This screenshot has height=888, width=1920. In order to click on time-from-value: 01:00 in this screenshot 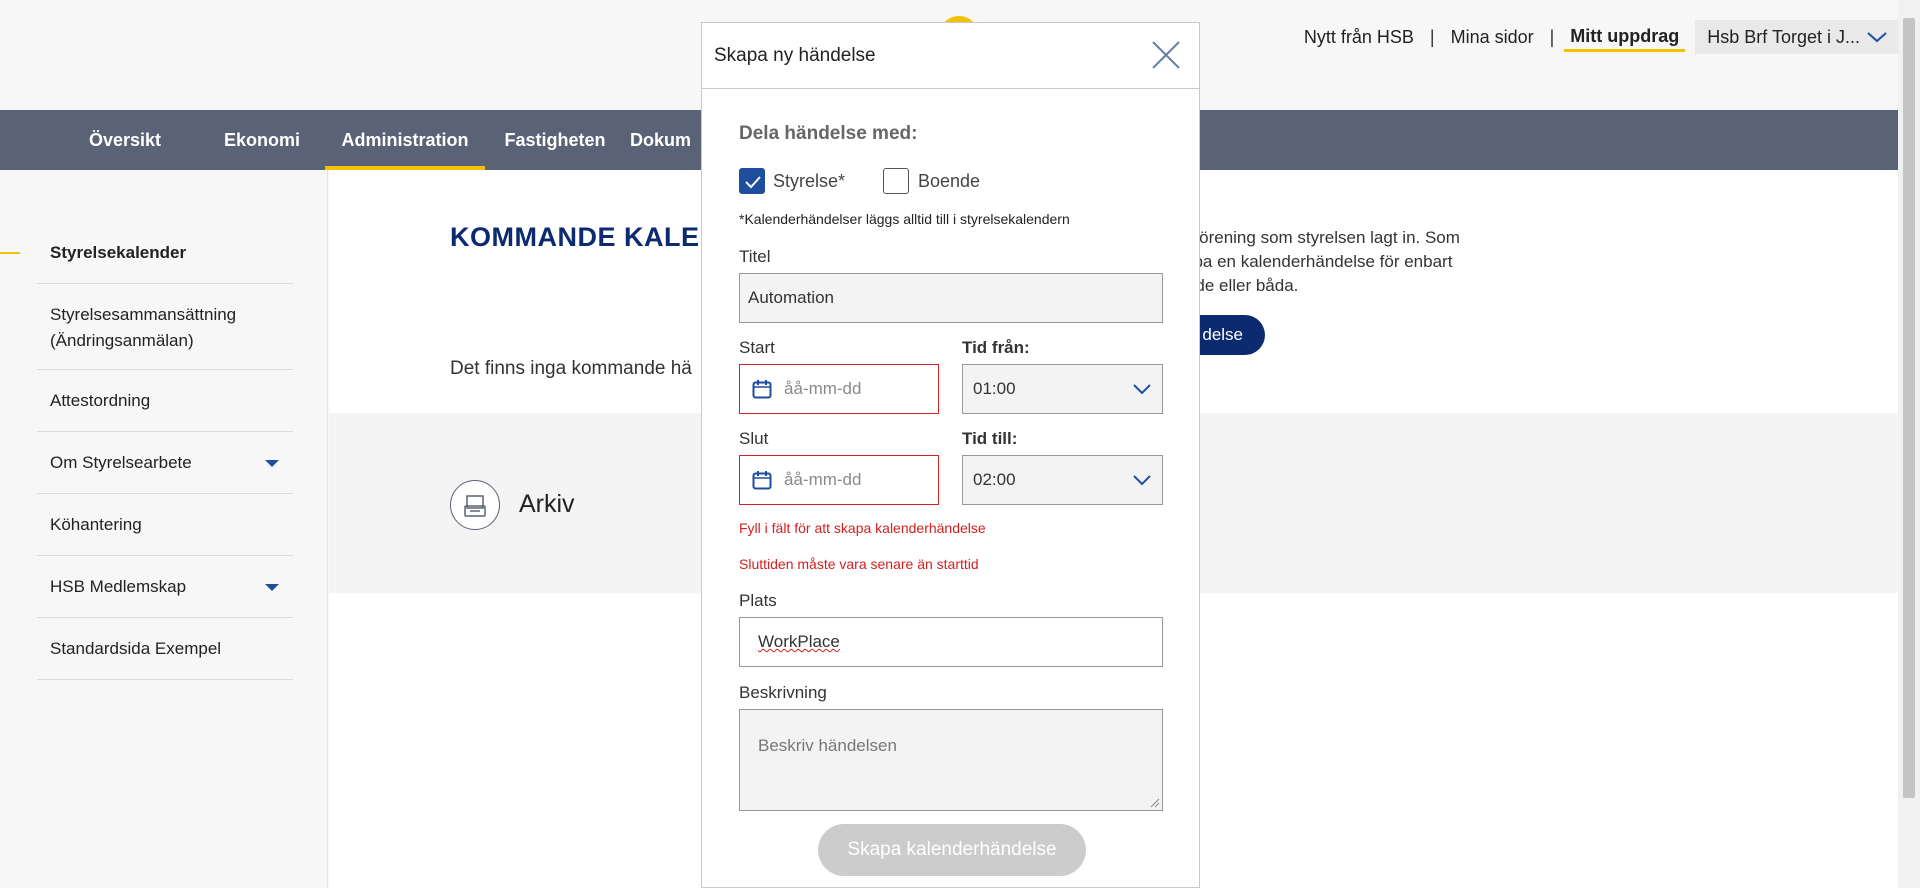, I will do `click(994, 388)`.